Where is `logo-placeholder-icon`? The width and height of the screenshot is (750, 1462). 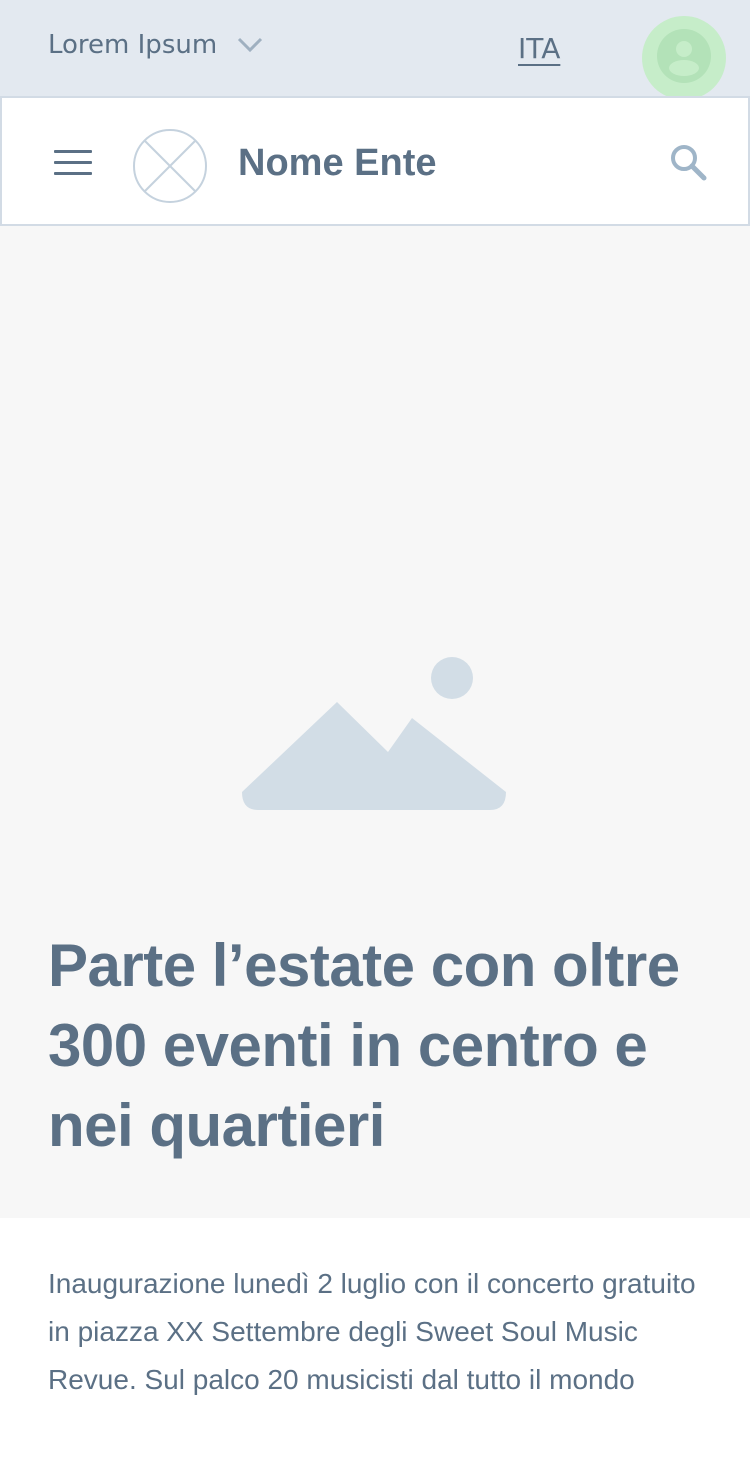 logo-placeholder-icon is located at coordinates (170, 166).